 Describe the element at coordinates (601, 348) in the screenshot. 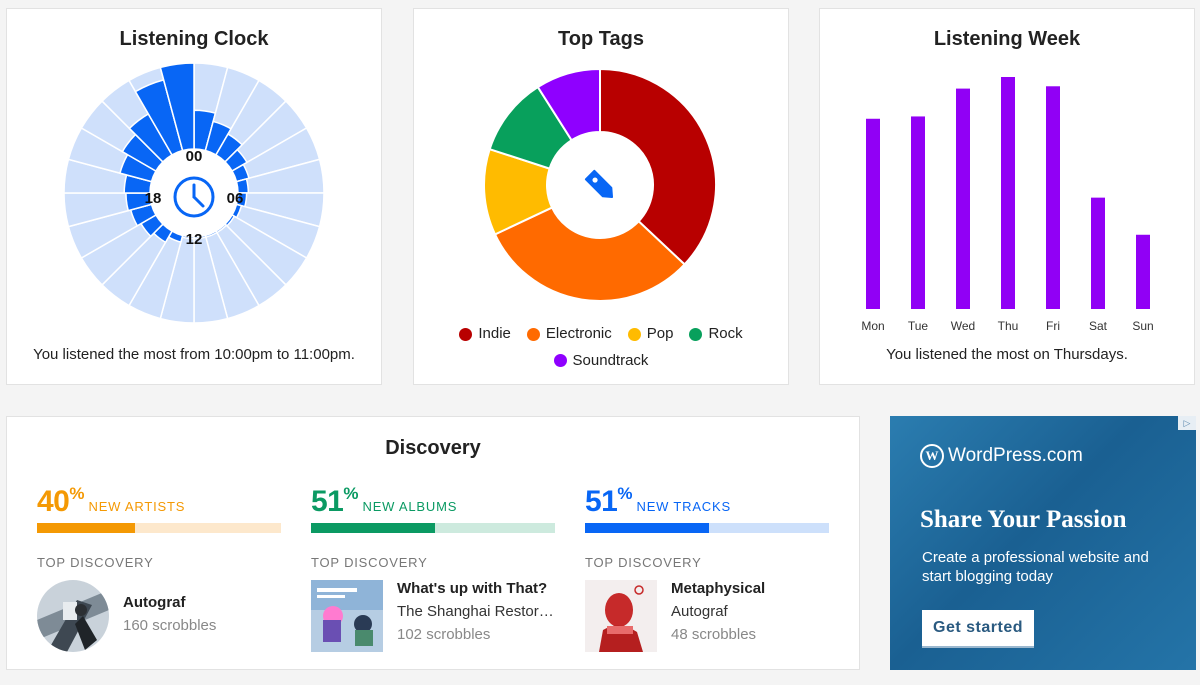

I see `top-tags-legend: Indie Electronic Pop Rock Soundtrack` at that location.